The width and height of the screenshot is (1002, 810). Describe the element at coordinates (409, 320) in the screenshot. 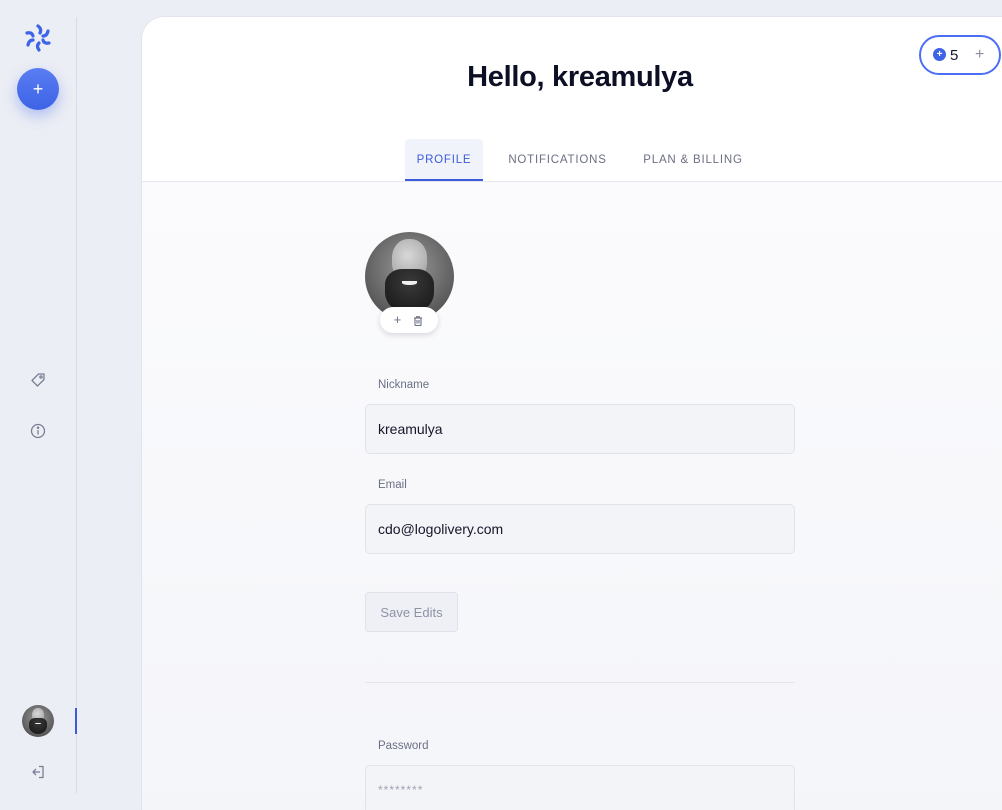

I see `avatar-actions: +` at that location.